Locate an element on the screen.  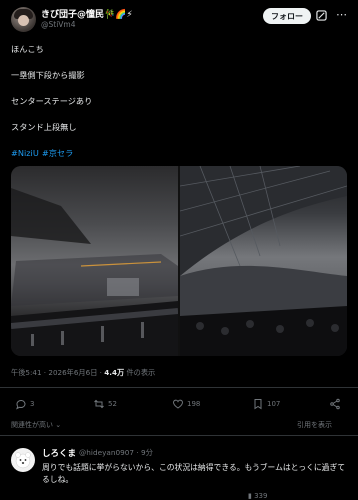
heart-icon is located at coordinates (178, 404).